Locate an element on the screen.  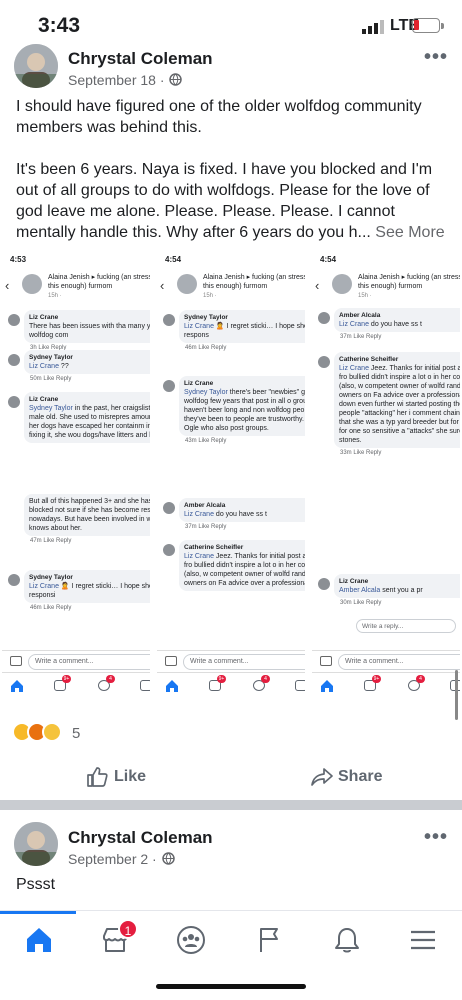
post-actions: Like Share is located at coordinates (231, 779).